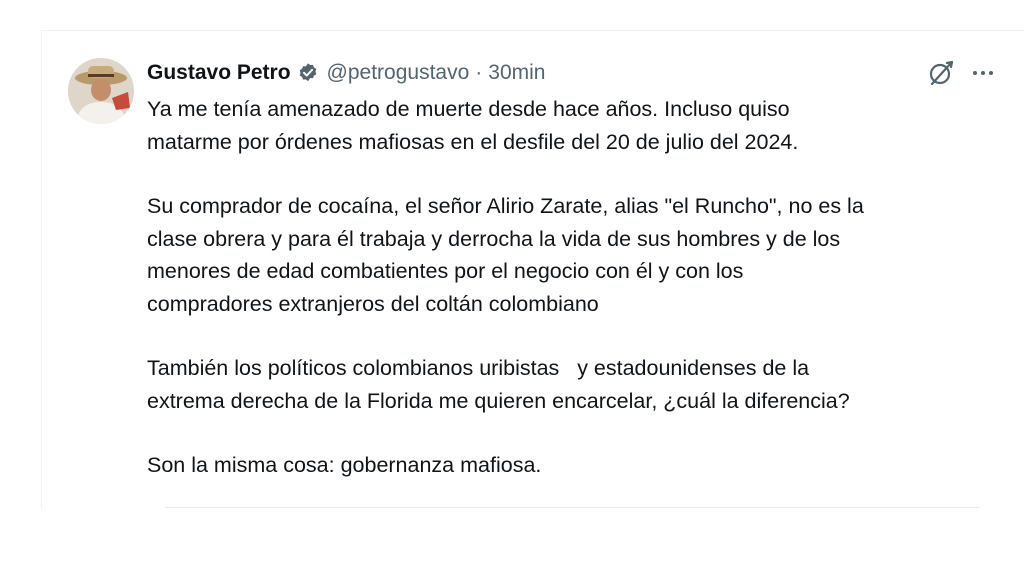  What do you see at coordinates (941, 73) in the screenshot?
I see `slashed-circle-icon` at bounding box center [941, 73].